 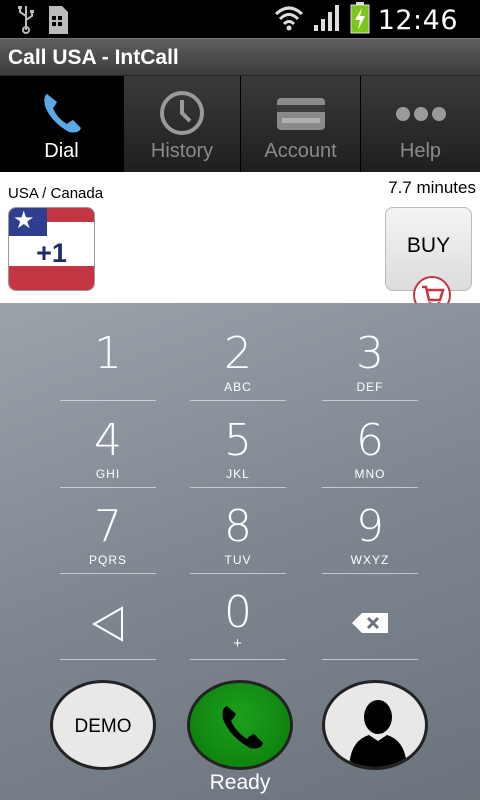 I want to click on key-digit: 9, so click(x=370, y=526).